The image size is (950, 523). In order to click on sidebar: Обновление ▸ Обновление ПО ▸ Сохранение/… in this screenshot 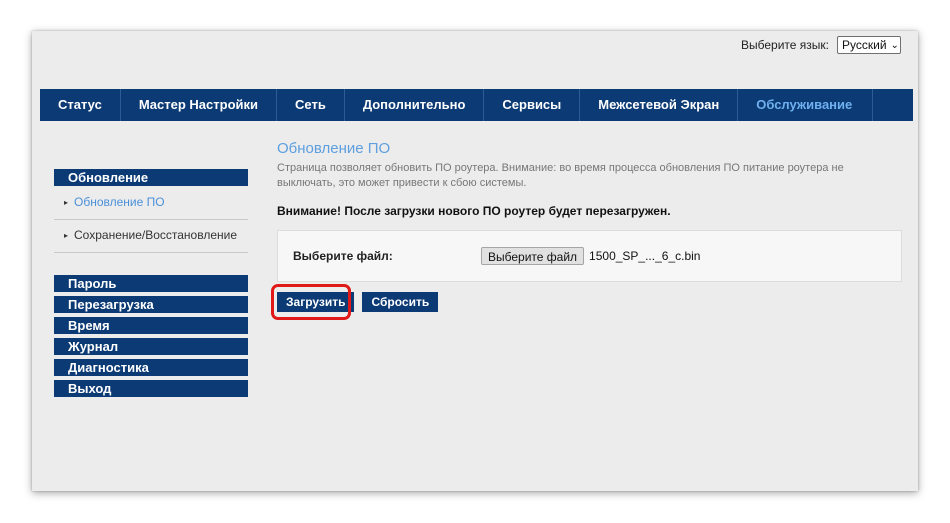, I will do `click(151, 285)`.